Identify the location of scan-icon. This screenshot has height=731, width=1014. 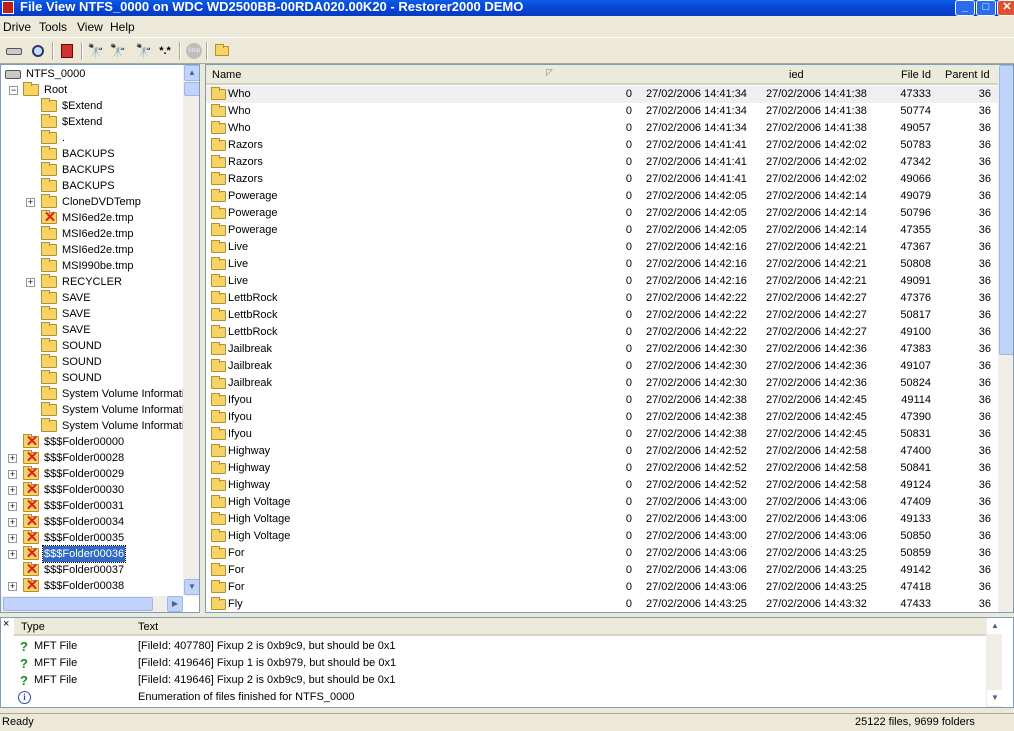
(38, 51).